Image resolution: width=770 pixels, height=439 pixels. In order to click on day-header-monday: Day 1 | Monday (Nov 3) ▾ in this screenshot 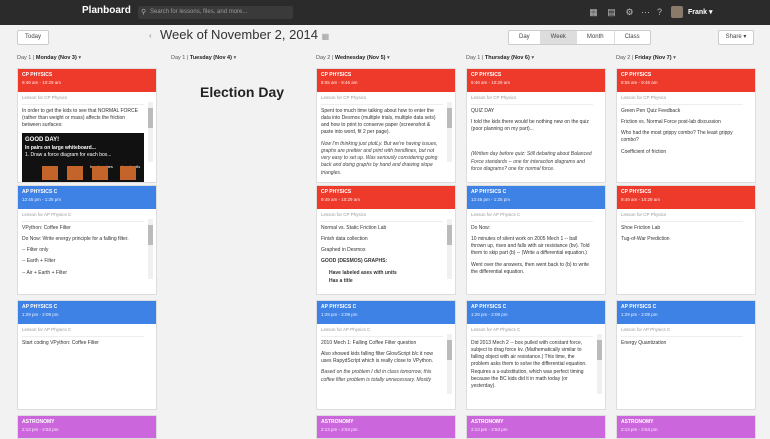, I will do `click(87, 58)`.